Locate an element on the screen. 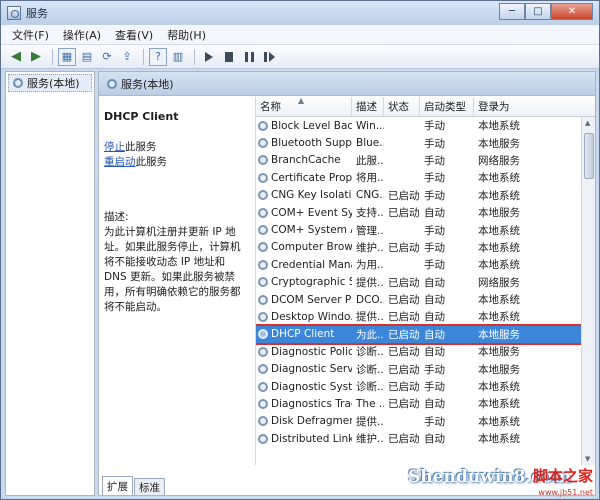  maximize-button: □ is located at coordinates (538, 11).